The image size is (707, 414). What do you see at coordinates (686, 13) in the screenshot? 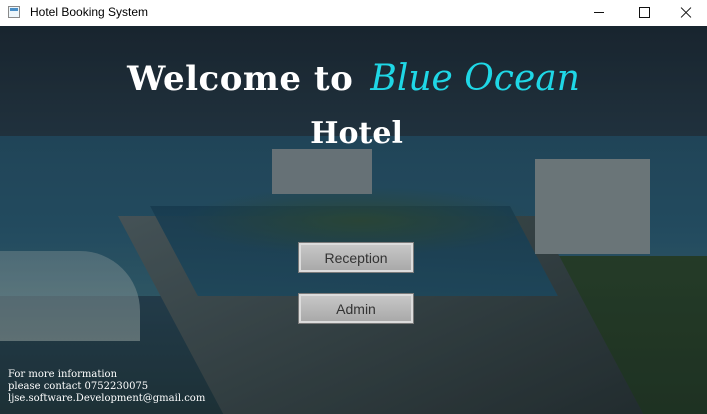
I see `close-icon` at bounding box center [686, 13].